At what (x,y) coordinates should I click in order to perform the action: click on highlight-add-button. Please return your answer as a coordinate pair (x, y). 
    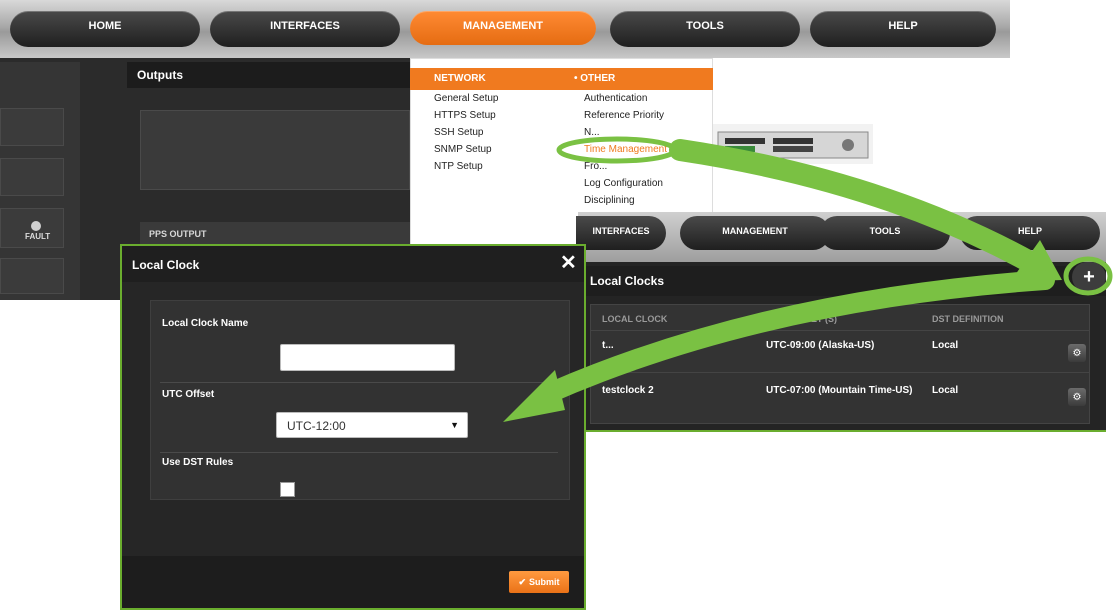
    Looking at the image, I should click on (1088, 276).